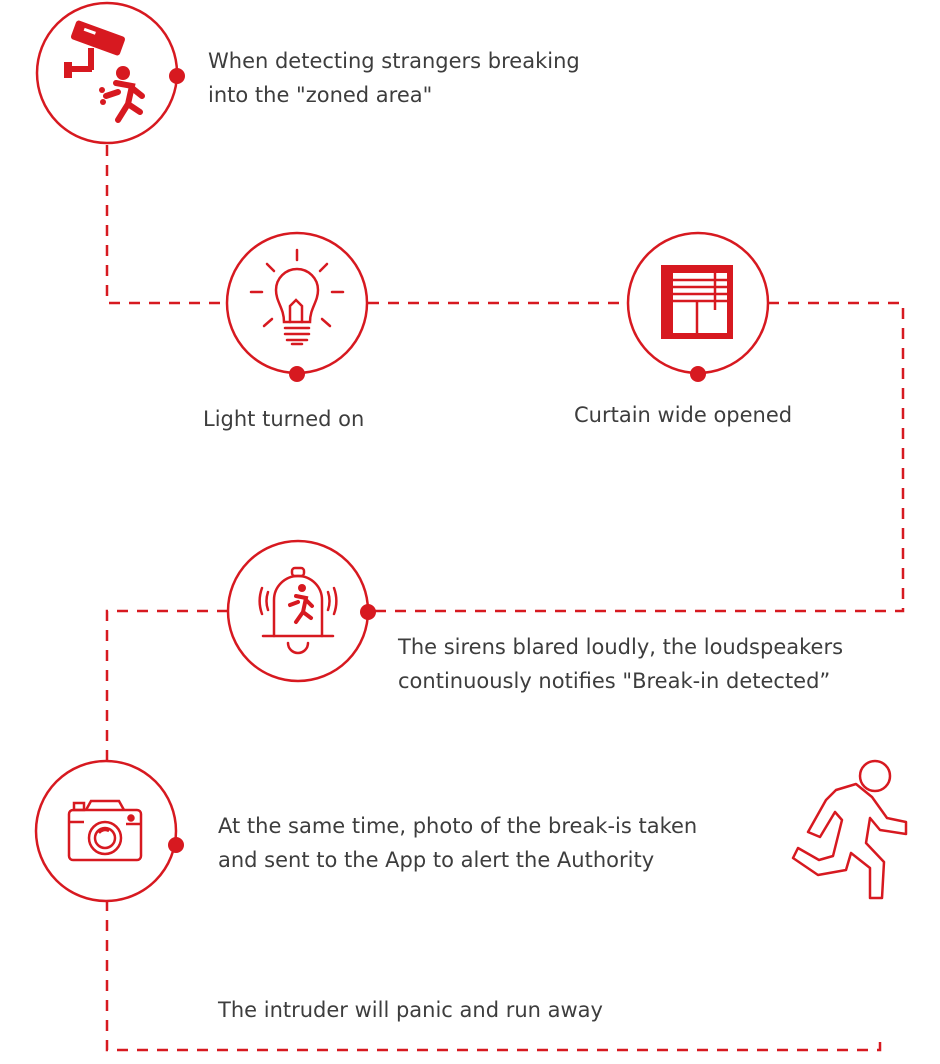 The image size is (940, 1064). Describe the element at coordinates (394, 61) in the screenshot. I see `step-1-line-1: When detecting strangers breaking` at that location.